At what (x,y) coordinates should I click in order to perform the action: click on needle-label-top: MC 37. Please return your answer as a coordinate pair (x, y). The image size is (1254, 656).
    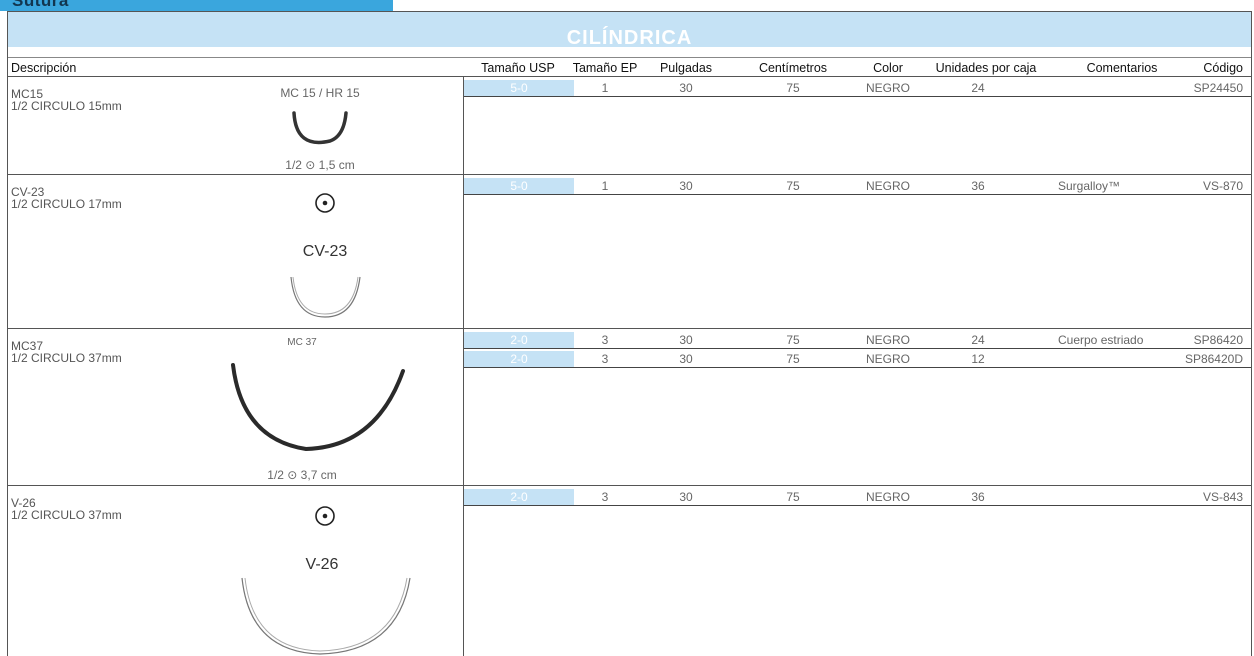
    Looking at the image, I should click on (302, 342).